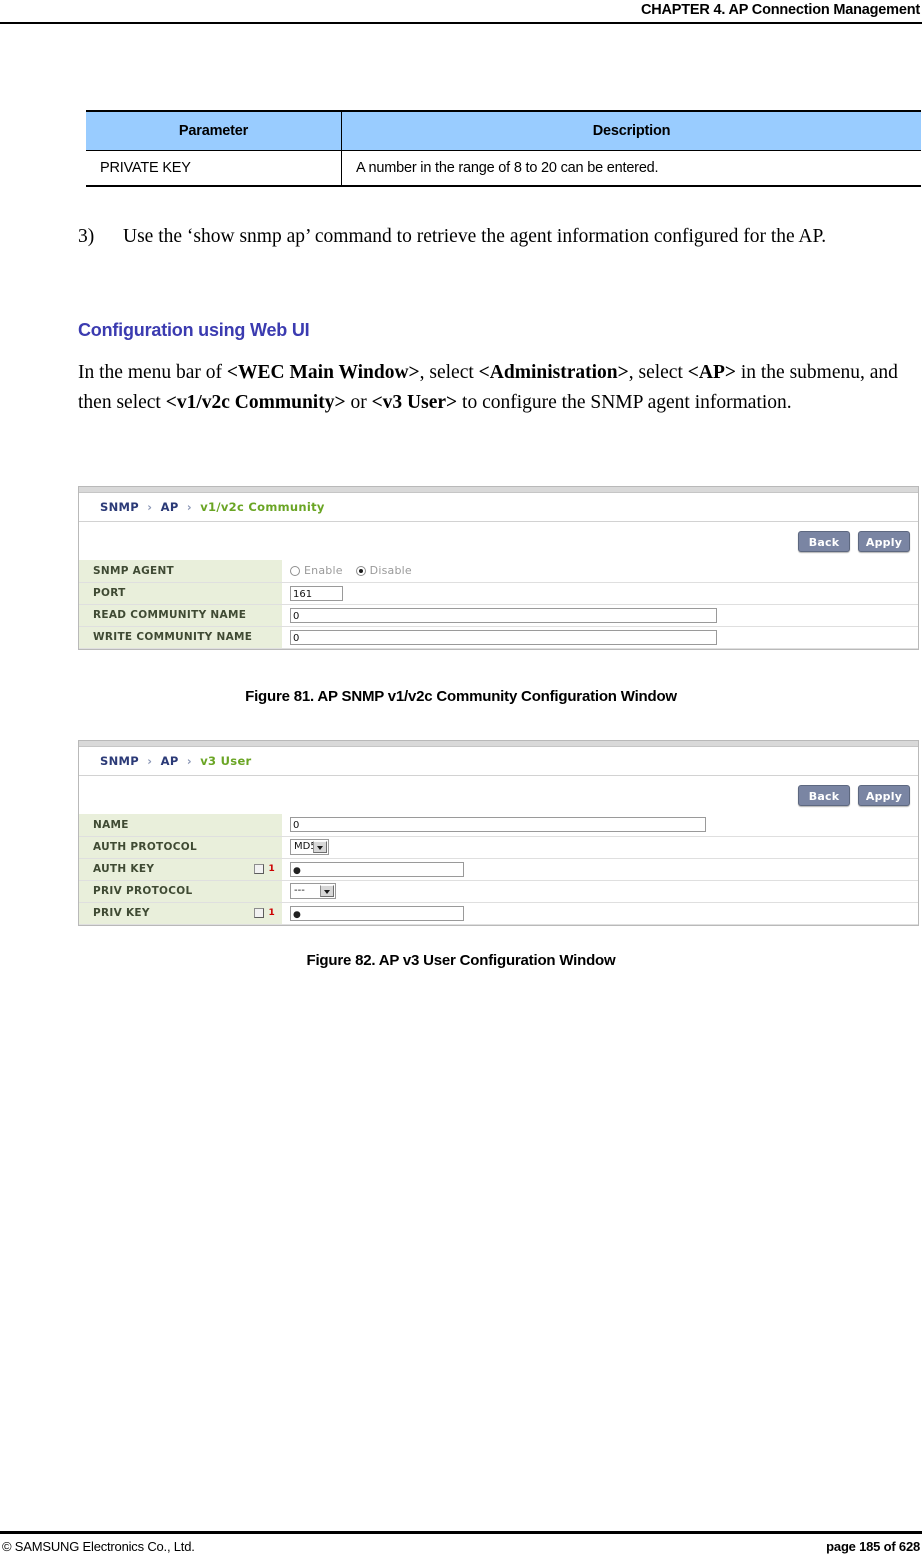 The height and width of the screenshot is (1565, 922). What do you see at coordinates (658, 372) in the screenshot?
I see `intro-fragment-4: , select` at bounding box center [658, 372].